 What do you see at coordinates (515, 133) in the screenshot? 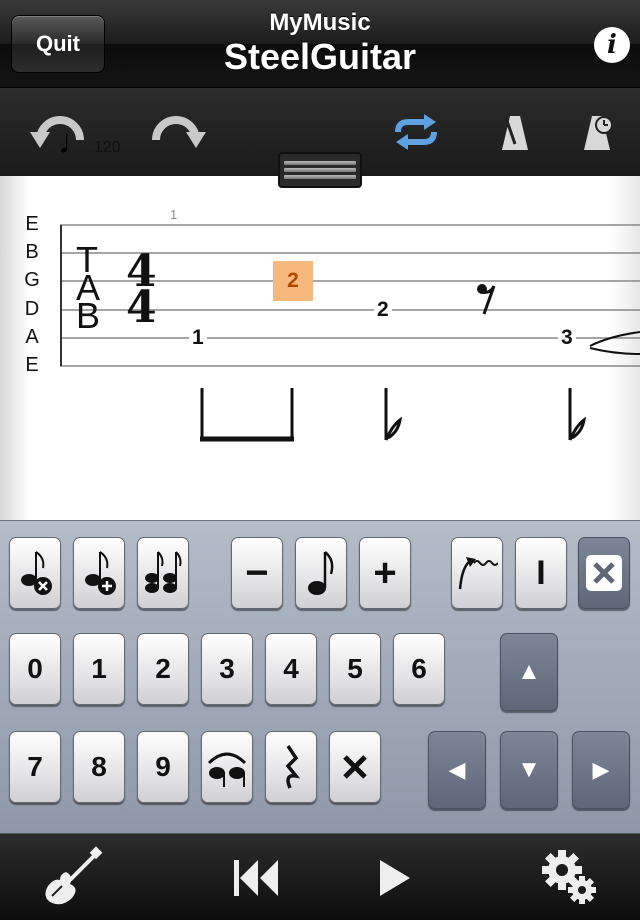
I see `metronome-icon` at bounding box center [515, 133].